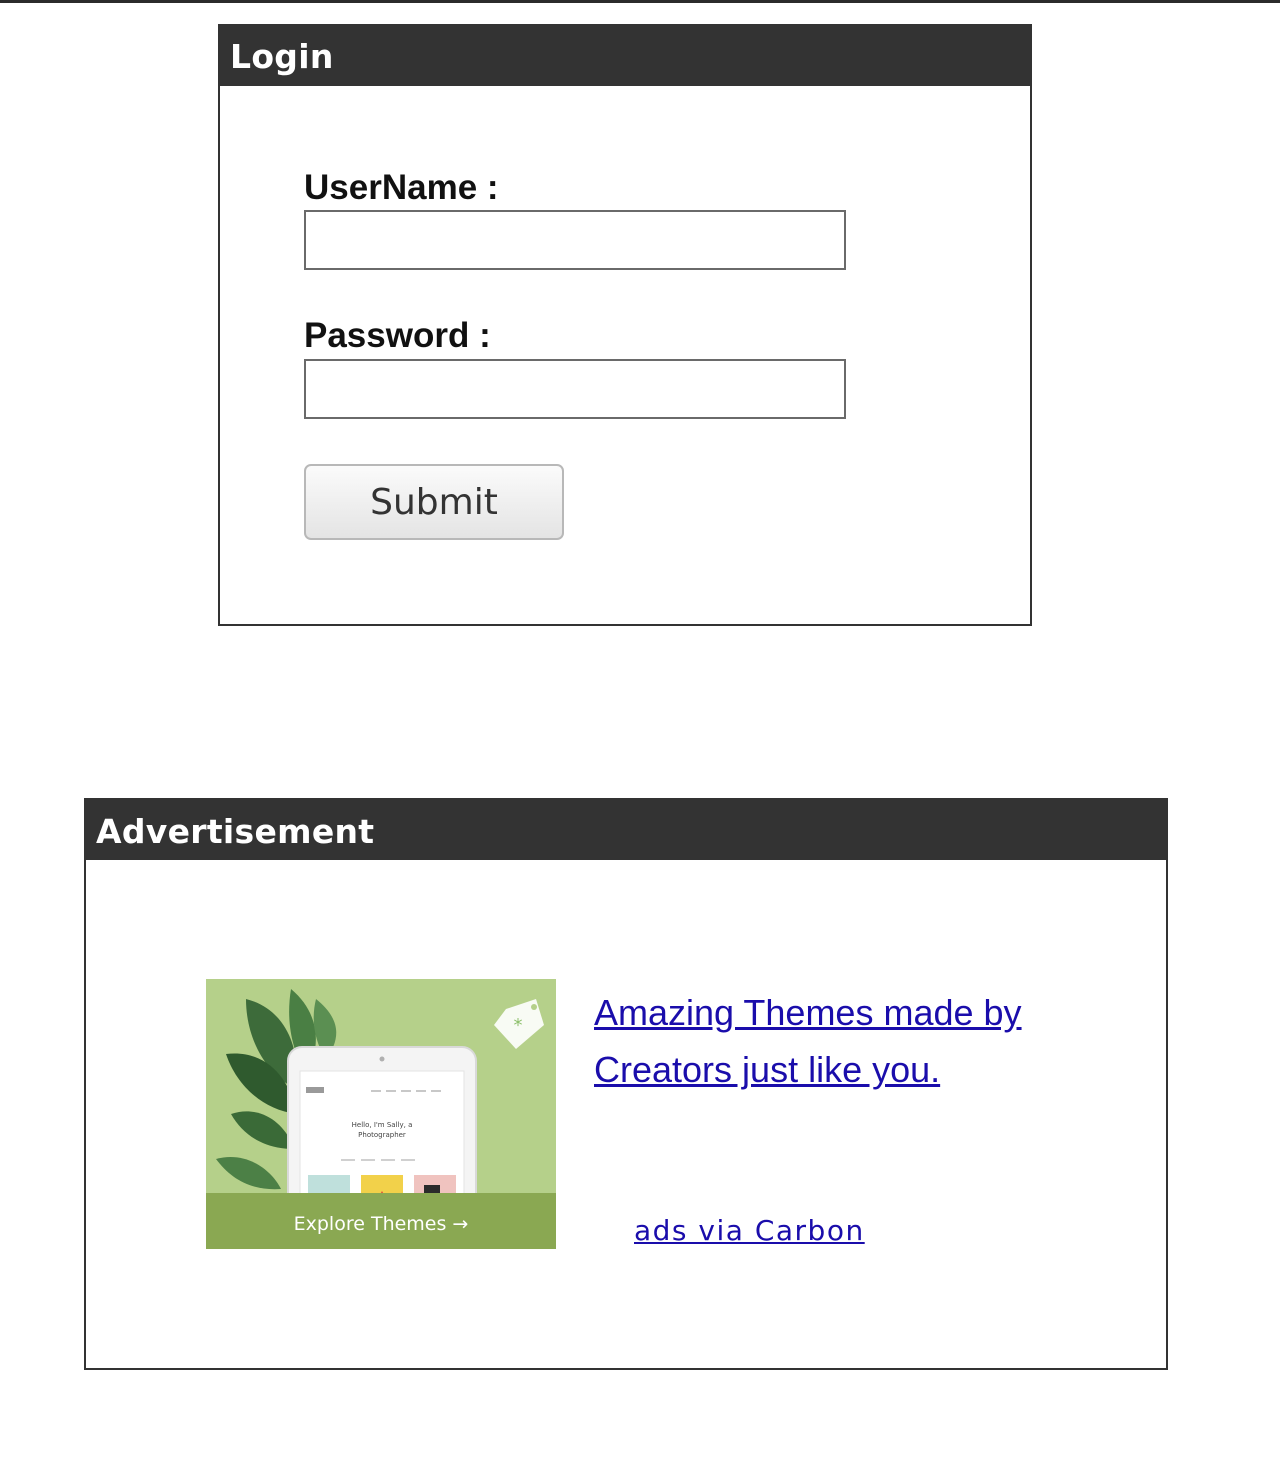  I want to click on ads-via-carbon-link: ads via Carbon, so click(749, 1230).